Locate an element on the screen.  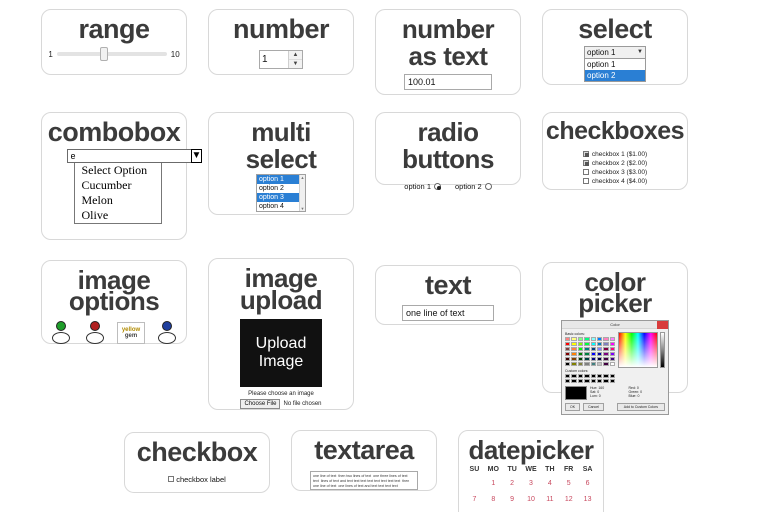
chevron-down-icon: ▼ is located at coordinates (640, 52).